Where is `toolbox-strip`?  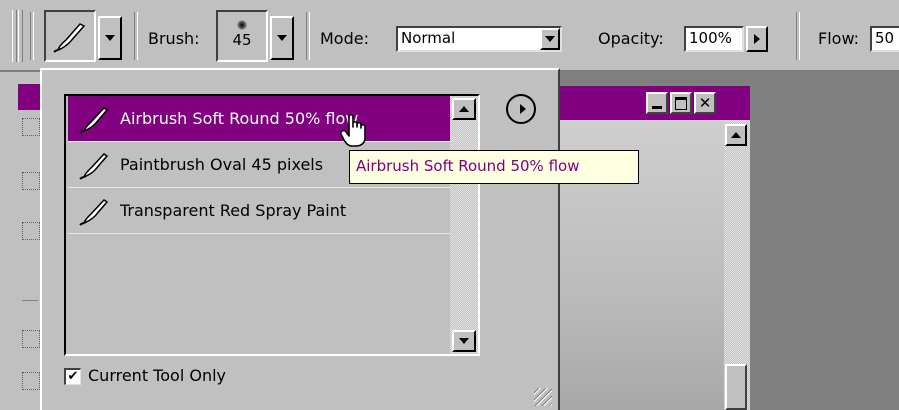 toolbox-strip is located at coordinates (20, 241).